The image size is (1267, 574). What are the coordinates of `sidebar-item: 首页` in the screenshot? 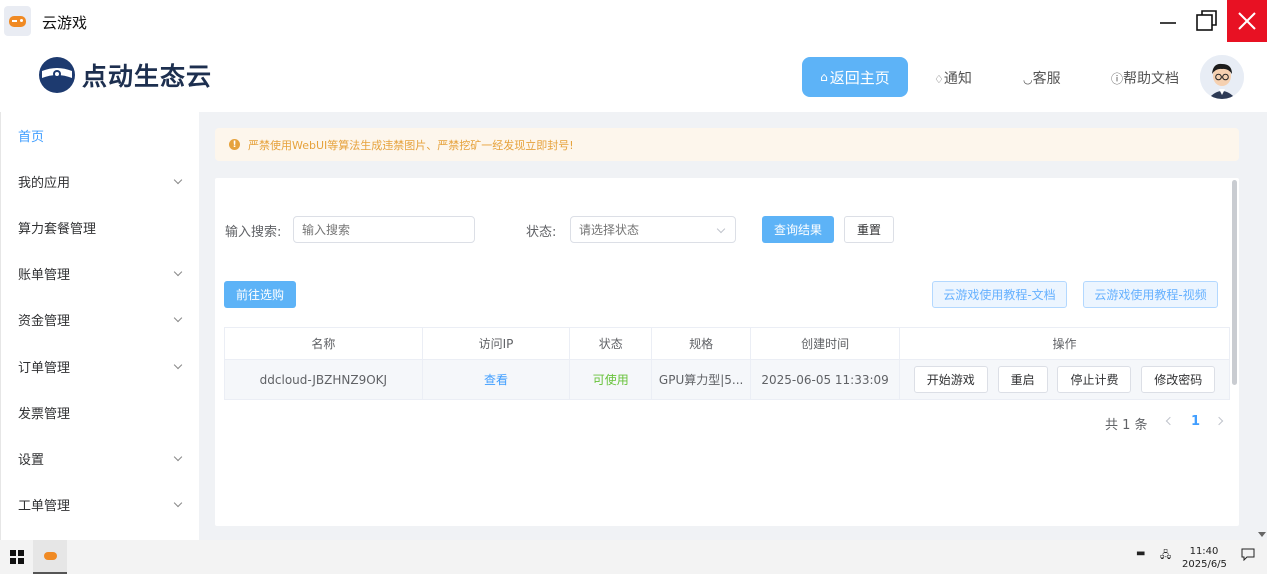 It's located at (100, 135).